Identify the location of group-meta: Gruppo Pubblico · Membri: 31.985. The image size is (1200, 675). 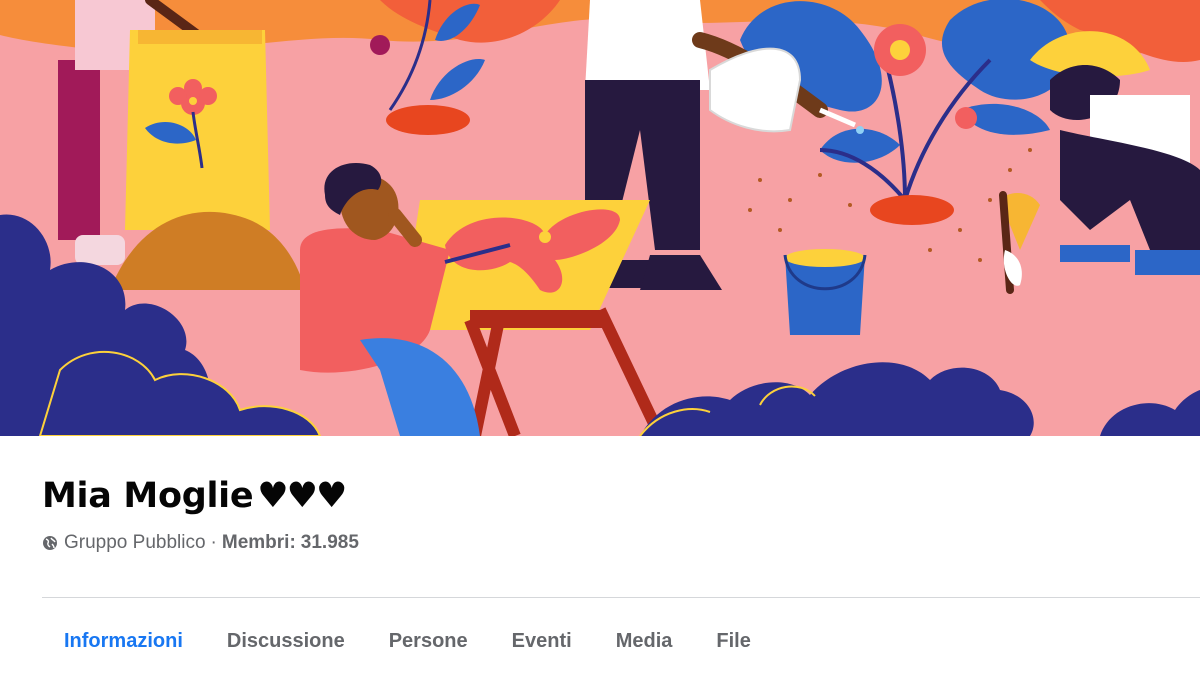
(200, 543).